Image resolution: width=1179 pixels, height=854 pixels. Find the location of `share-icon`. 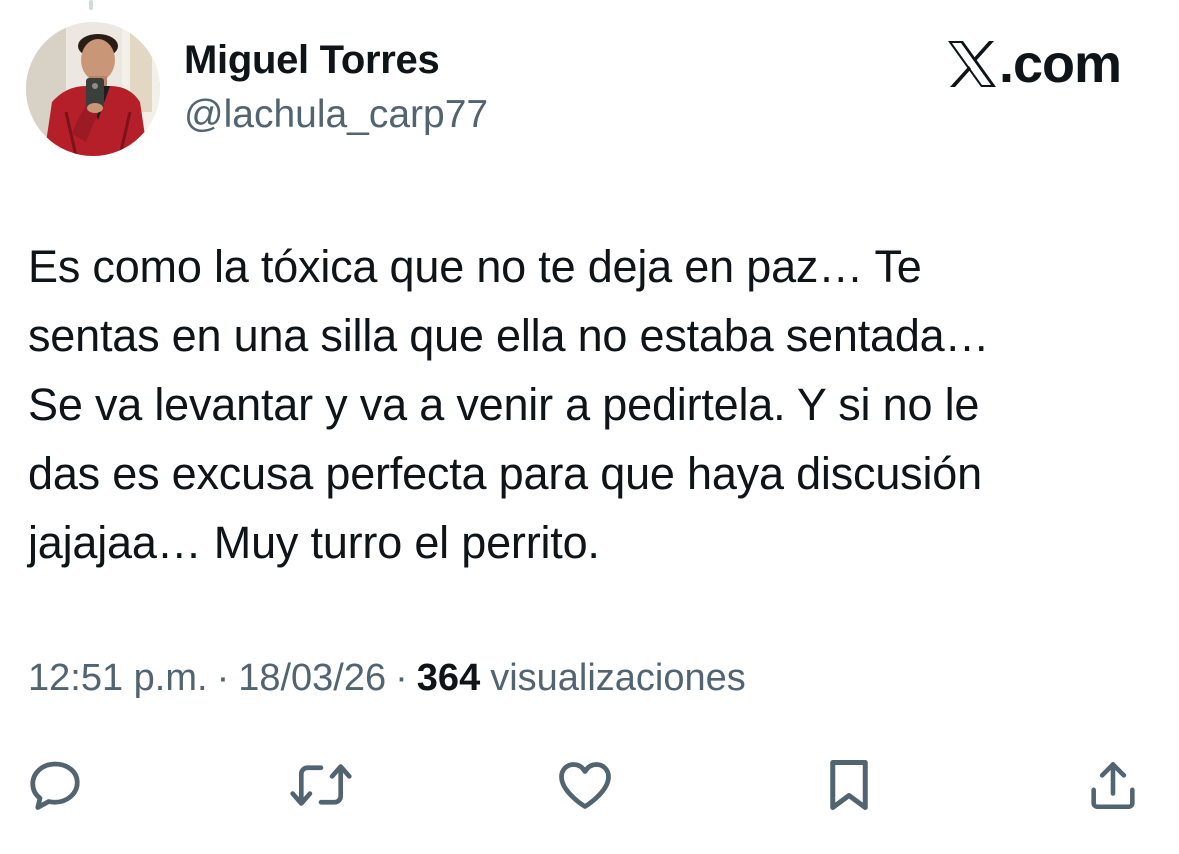

share-icon is located at coordinates (1113, 786).